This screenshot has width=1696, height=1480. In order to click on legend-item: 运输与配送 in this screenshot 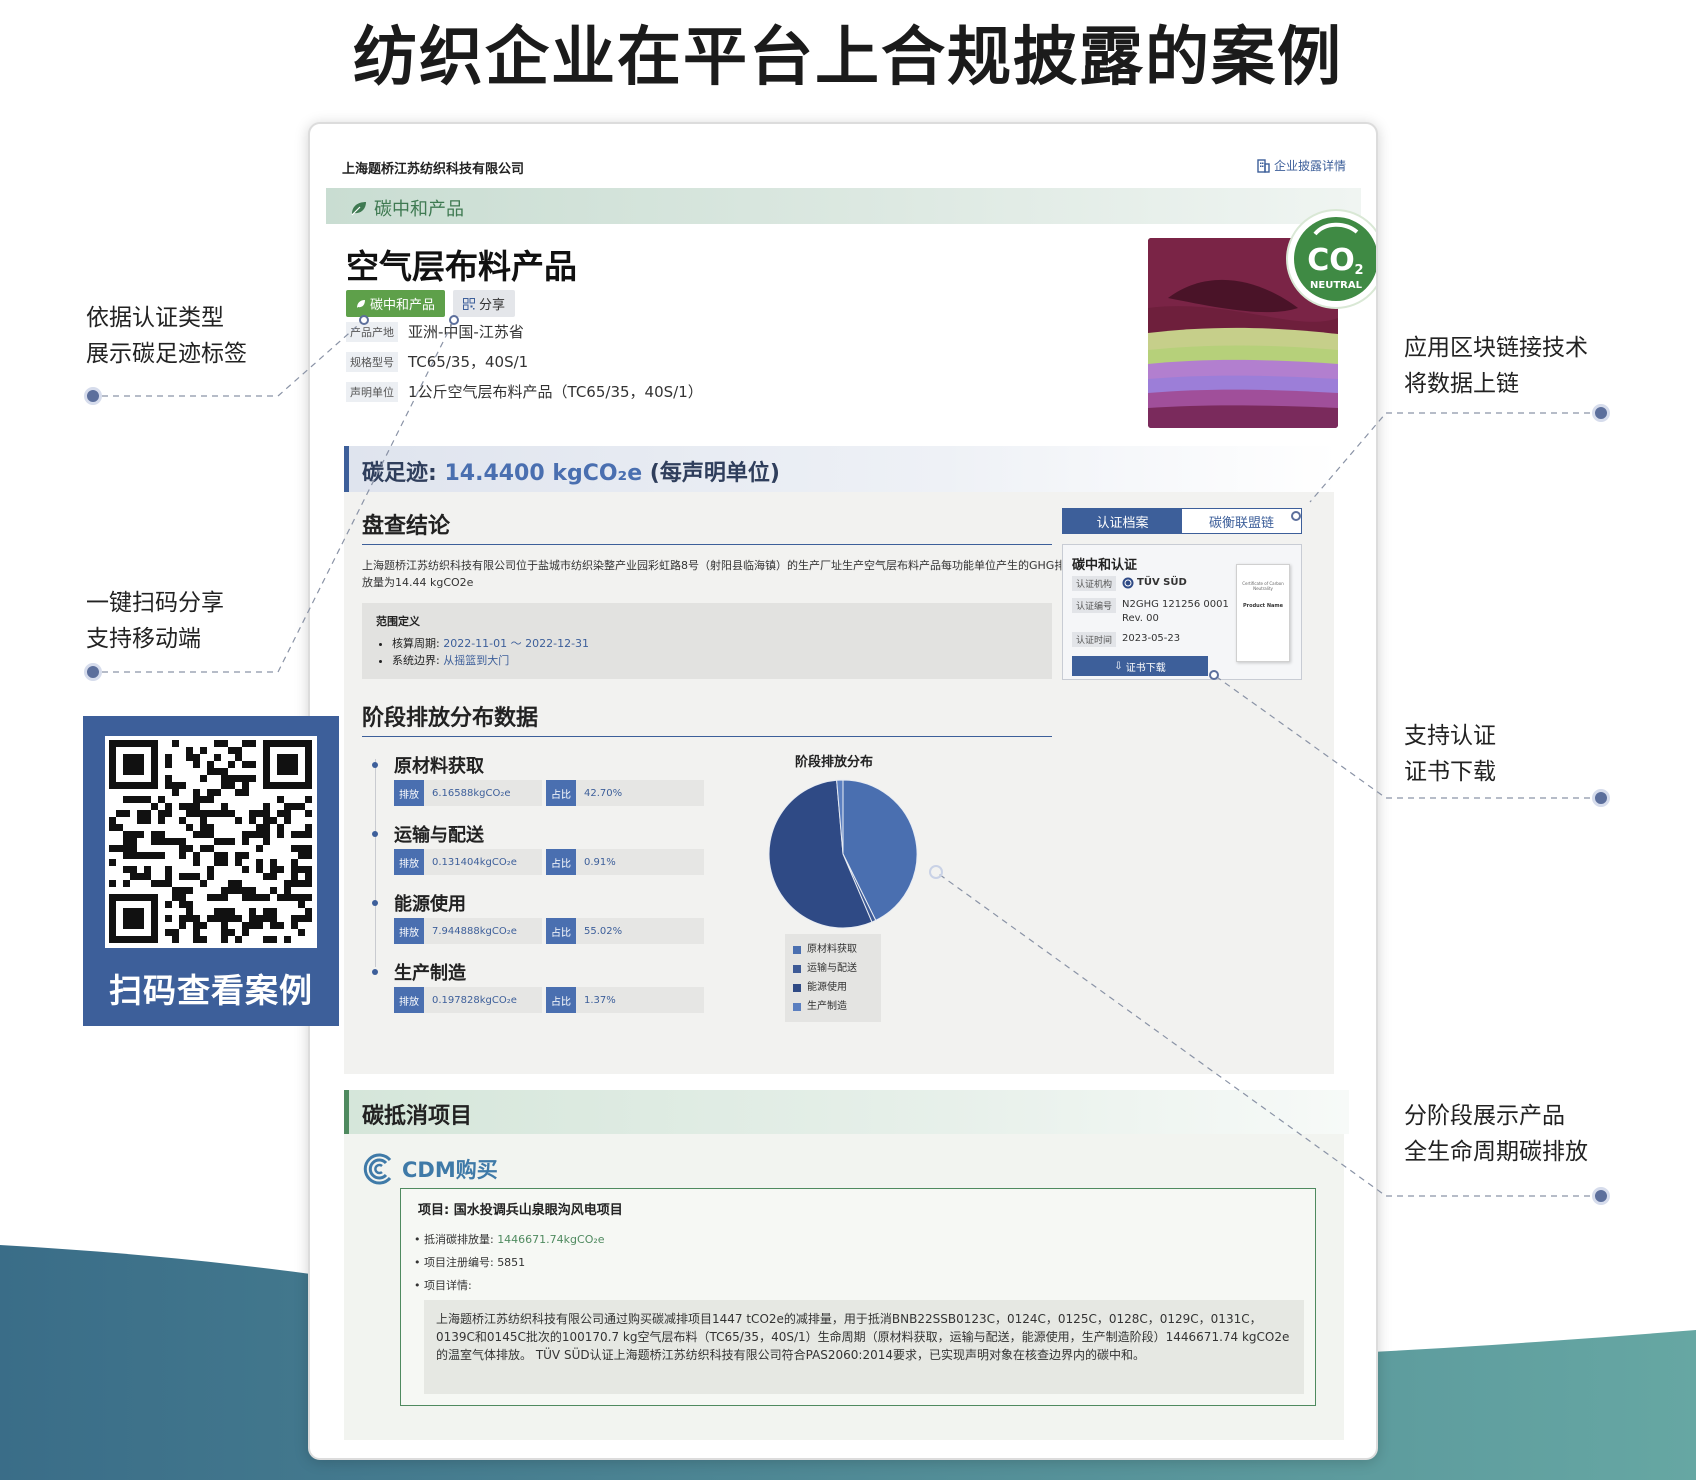, I will do `click(833, 968)`.